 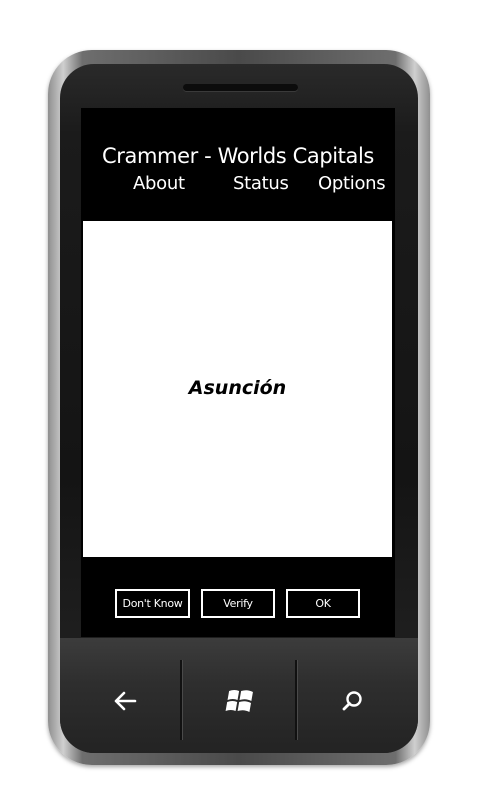 What do you see at coordinates (352, 183) in the screenshot?
I see `menu-item-options: Options` at bounding box center [352, 183].